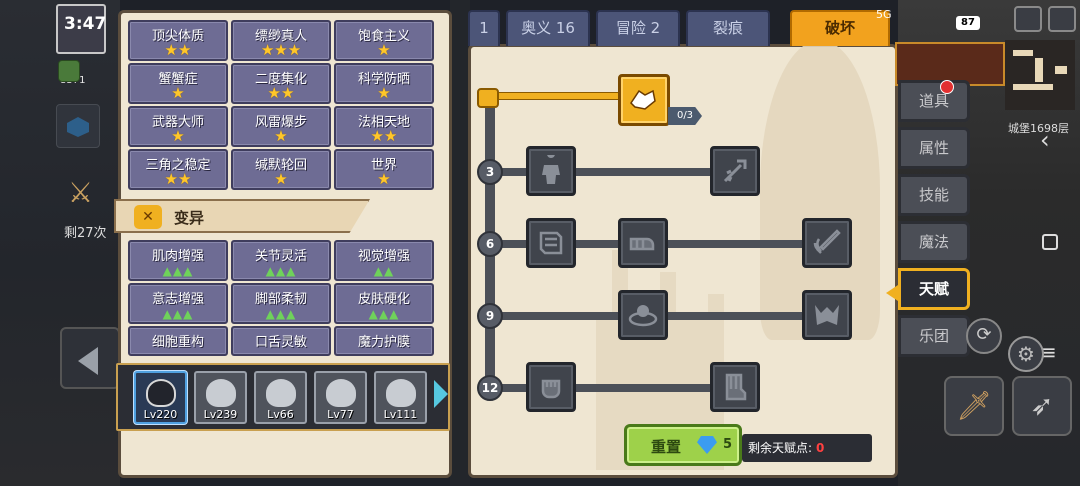  Describe the element at coordinates (548, 28) in the screenshot. I see `tree-tab: 奥义 16` at that location.